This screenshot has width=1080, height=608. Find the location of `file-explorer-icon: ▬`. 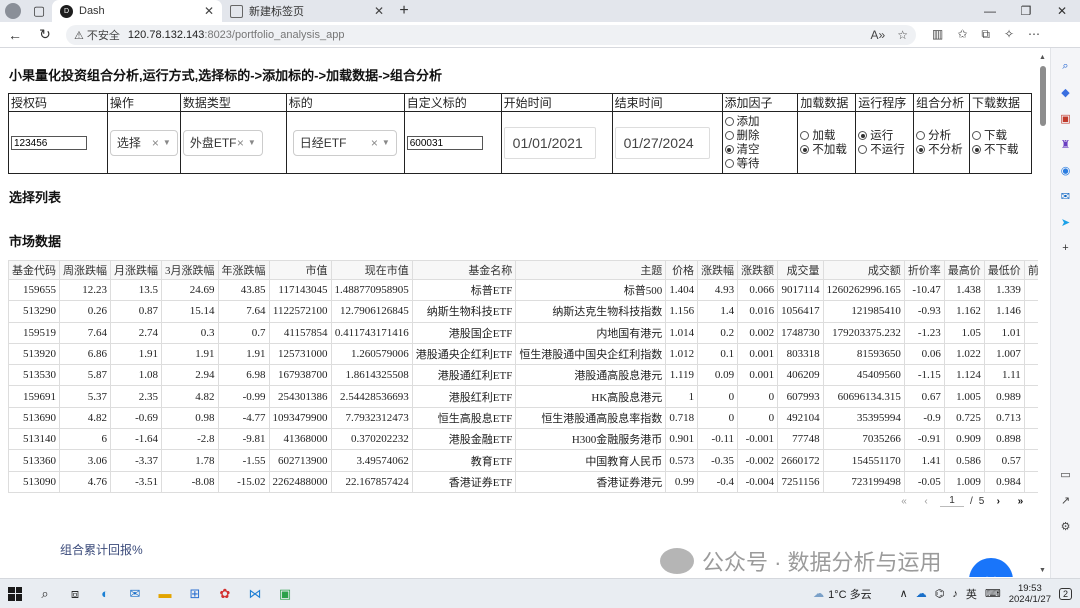

file-explorer-icon: ▬ is located at coordinates (165, 594).